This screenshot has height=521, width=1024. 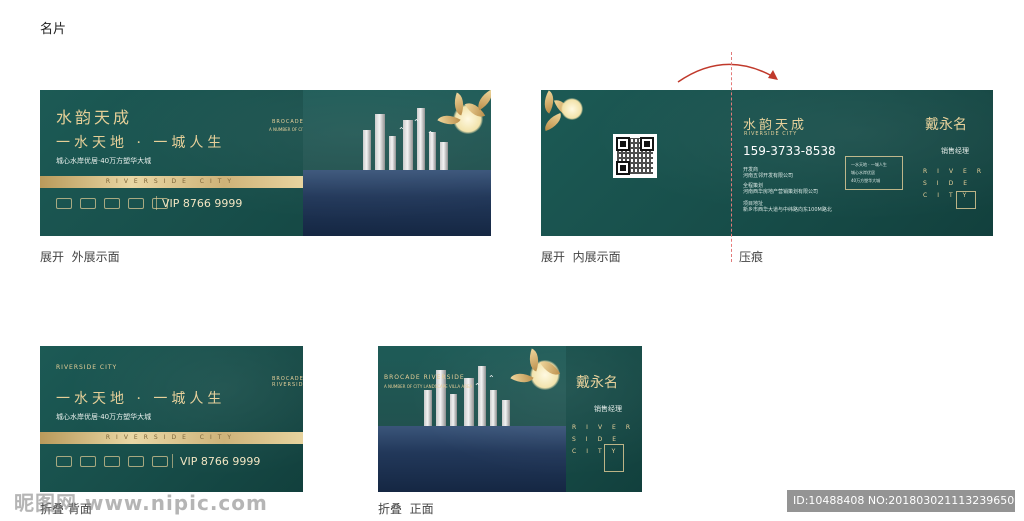 What do you see at coordinates (731, 157) in the screenshot?
I see `crease-line` at bounding box center [731, 157].